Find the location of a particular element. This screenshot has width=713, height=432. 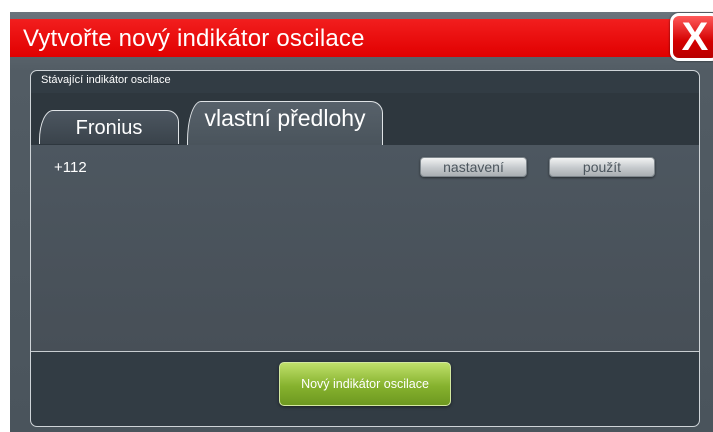

close-button: X is located at coordinates (691, 37).